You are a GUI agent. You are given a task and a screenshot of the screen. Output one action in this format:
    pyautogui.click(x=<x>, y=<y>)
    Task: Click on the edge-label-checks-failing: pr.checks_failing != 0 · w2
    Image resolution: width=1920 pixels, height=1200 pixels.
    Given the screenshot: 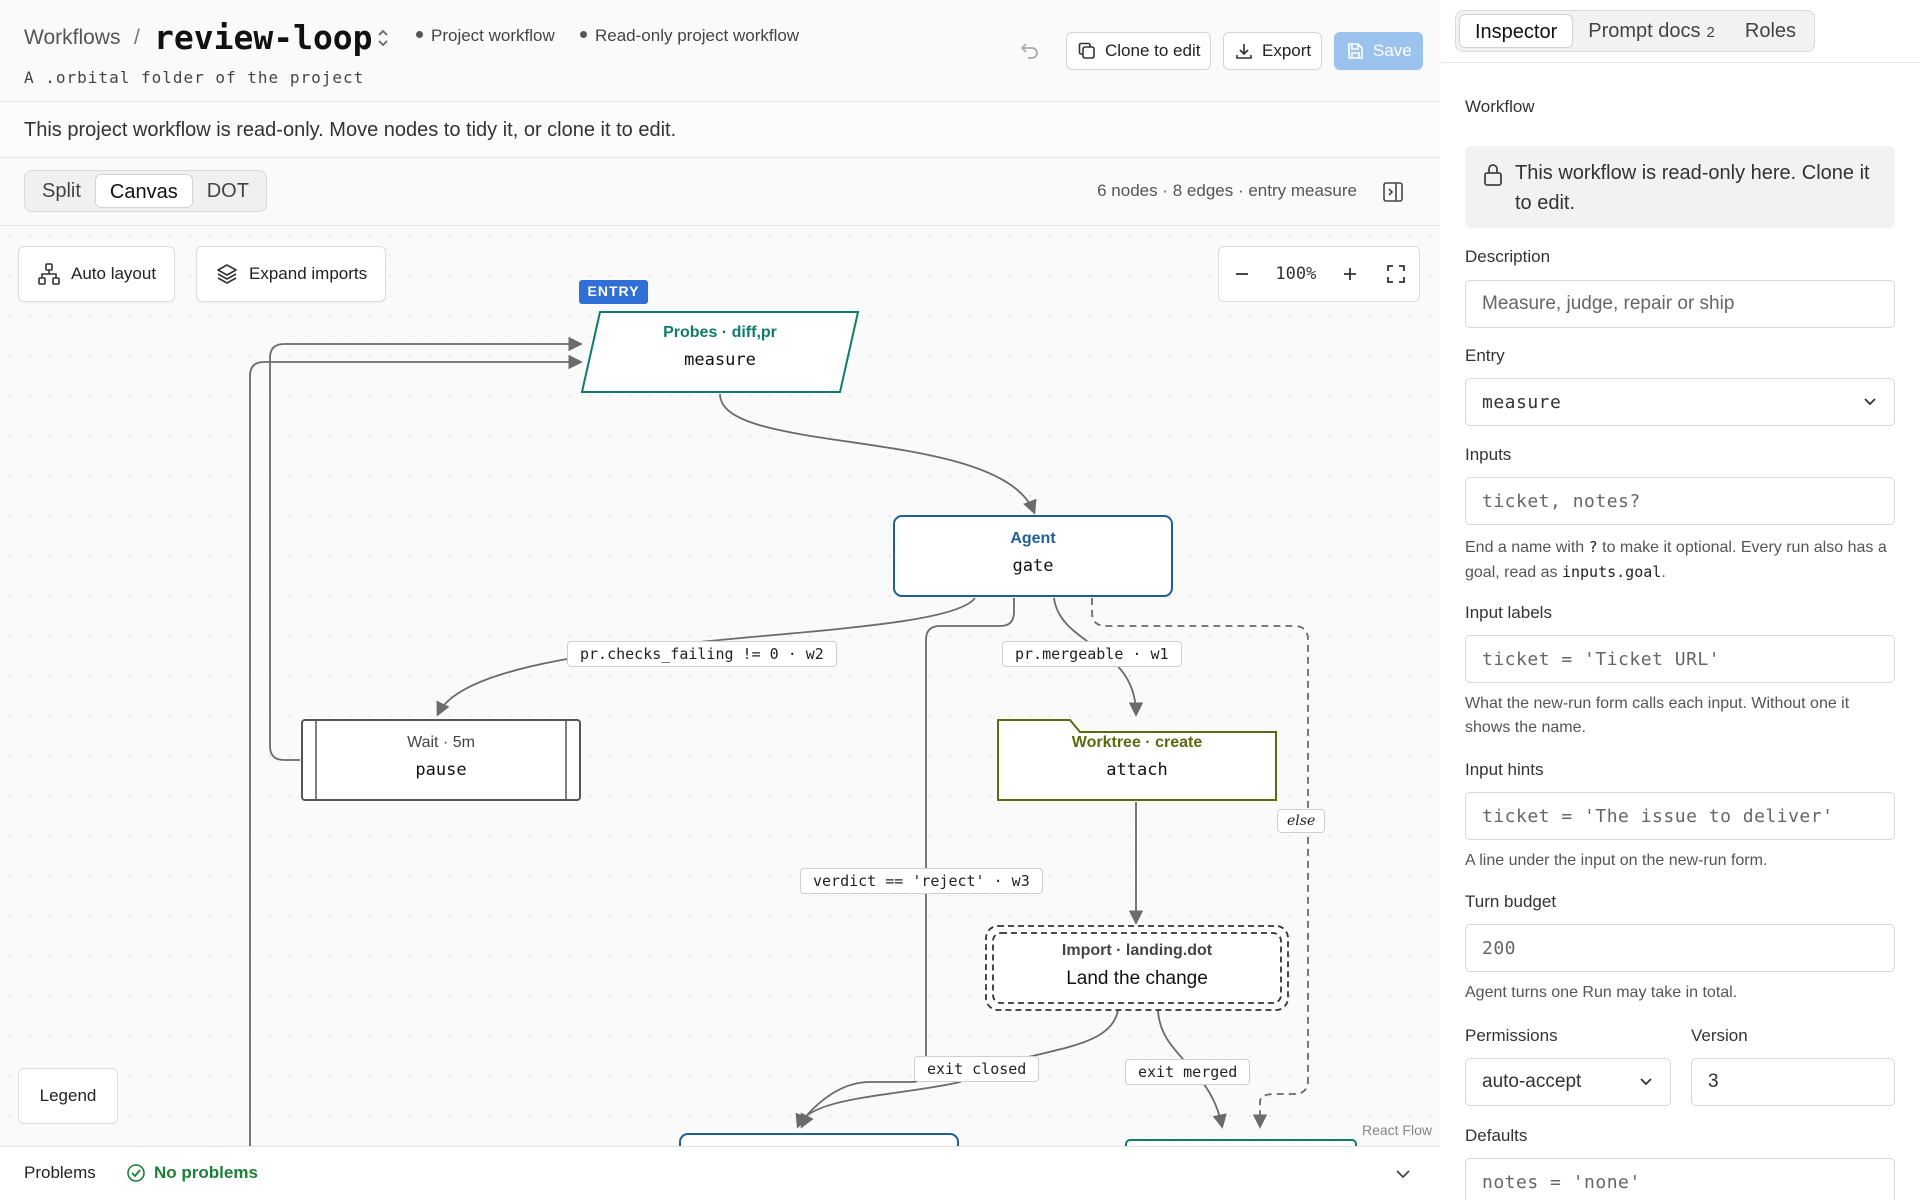 What is the action you would take?
    pyautogui.click(x=702, y=654)
    